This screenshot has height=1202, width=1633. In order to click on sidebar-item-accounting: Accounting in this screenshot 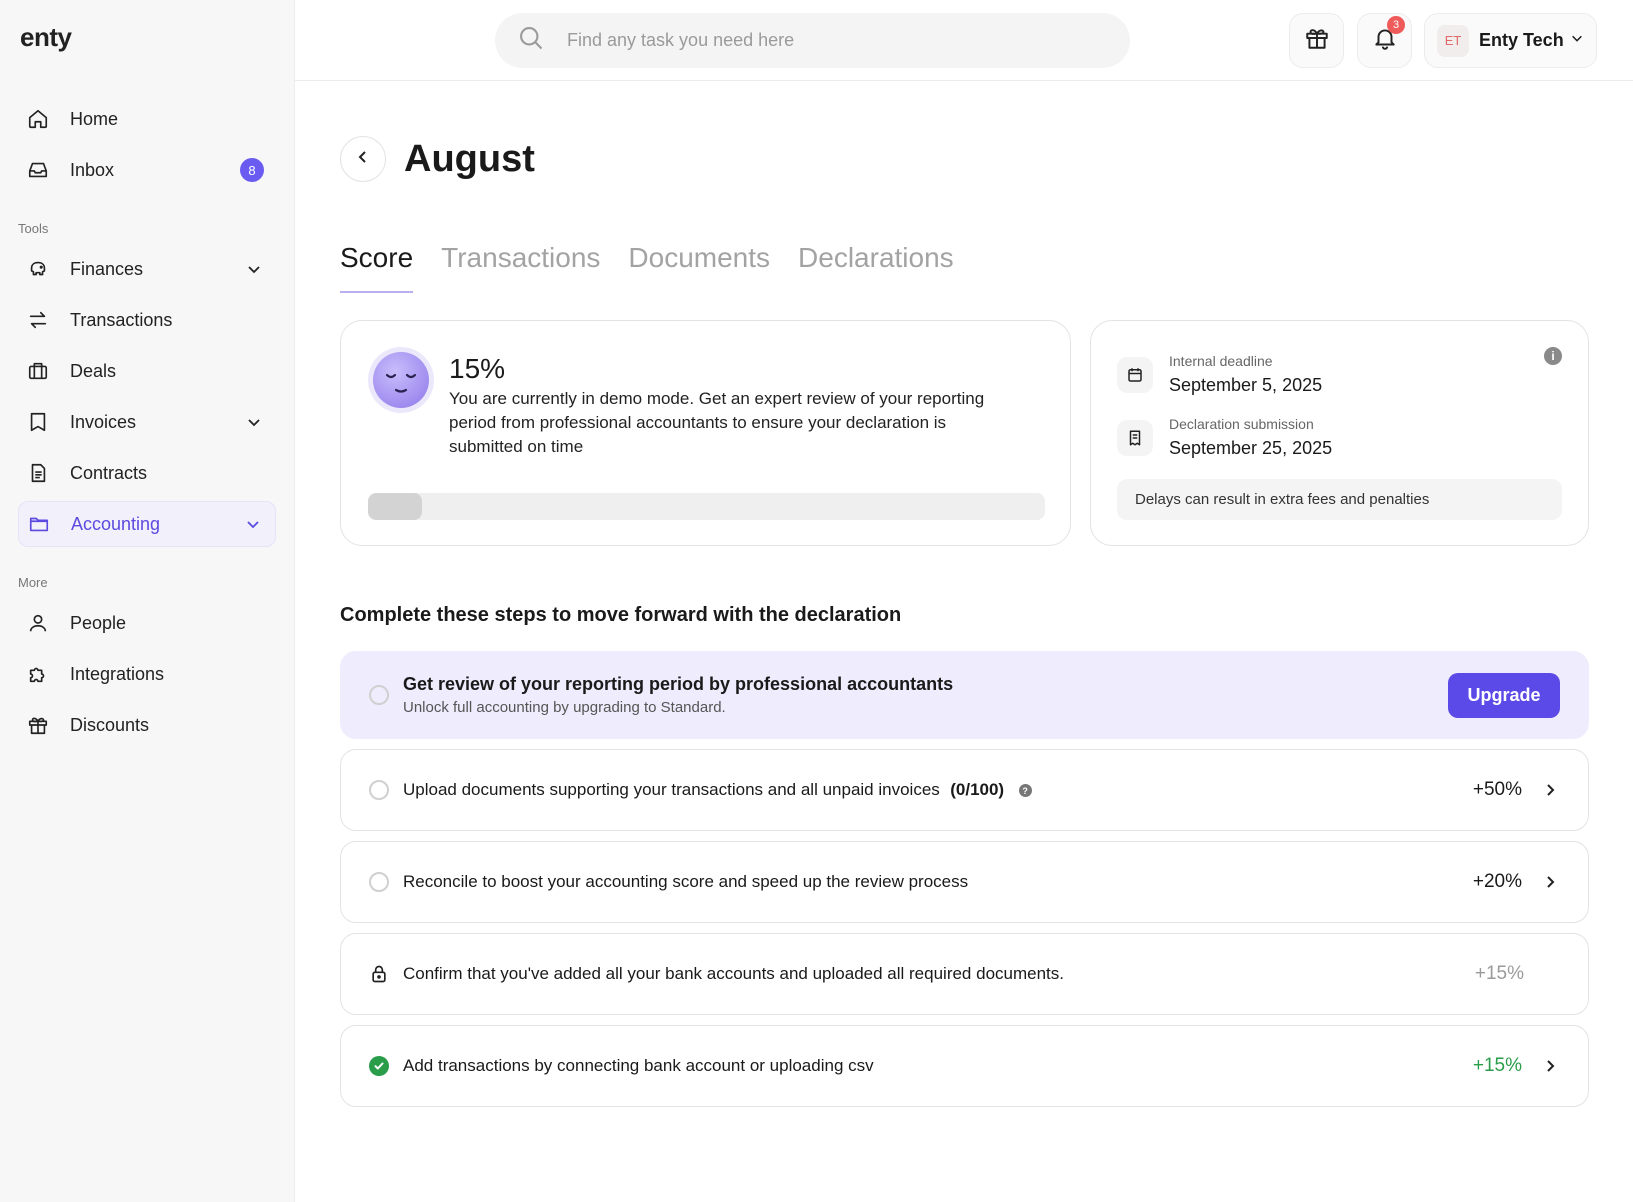, I will do `click(147, 524)`.